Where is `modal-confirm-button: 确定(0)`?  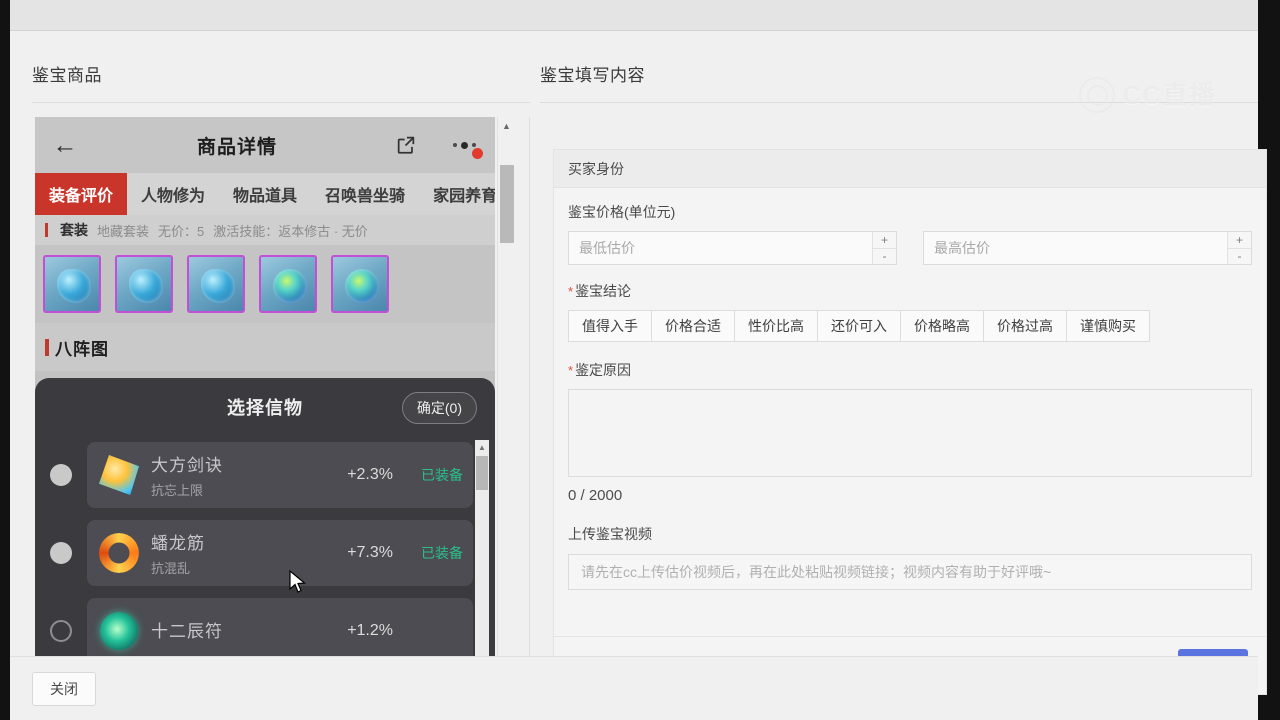 modal-confirm-button: 确定(0) is located at coordinates (439, 408).